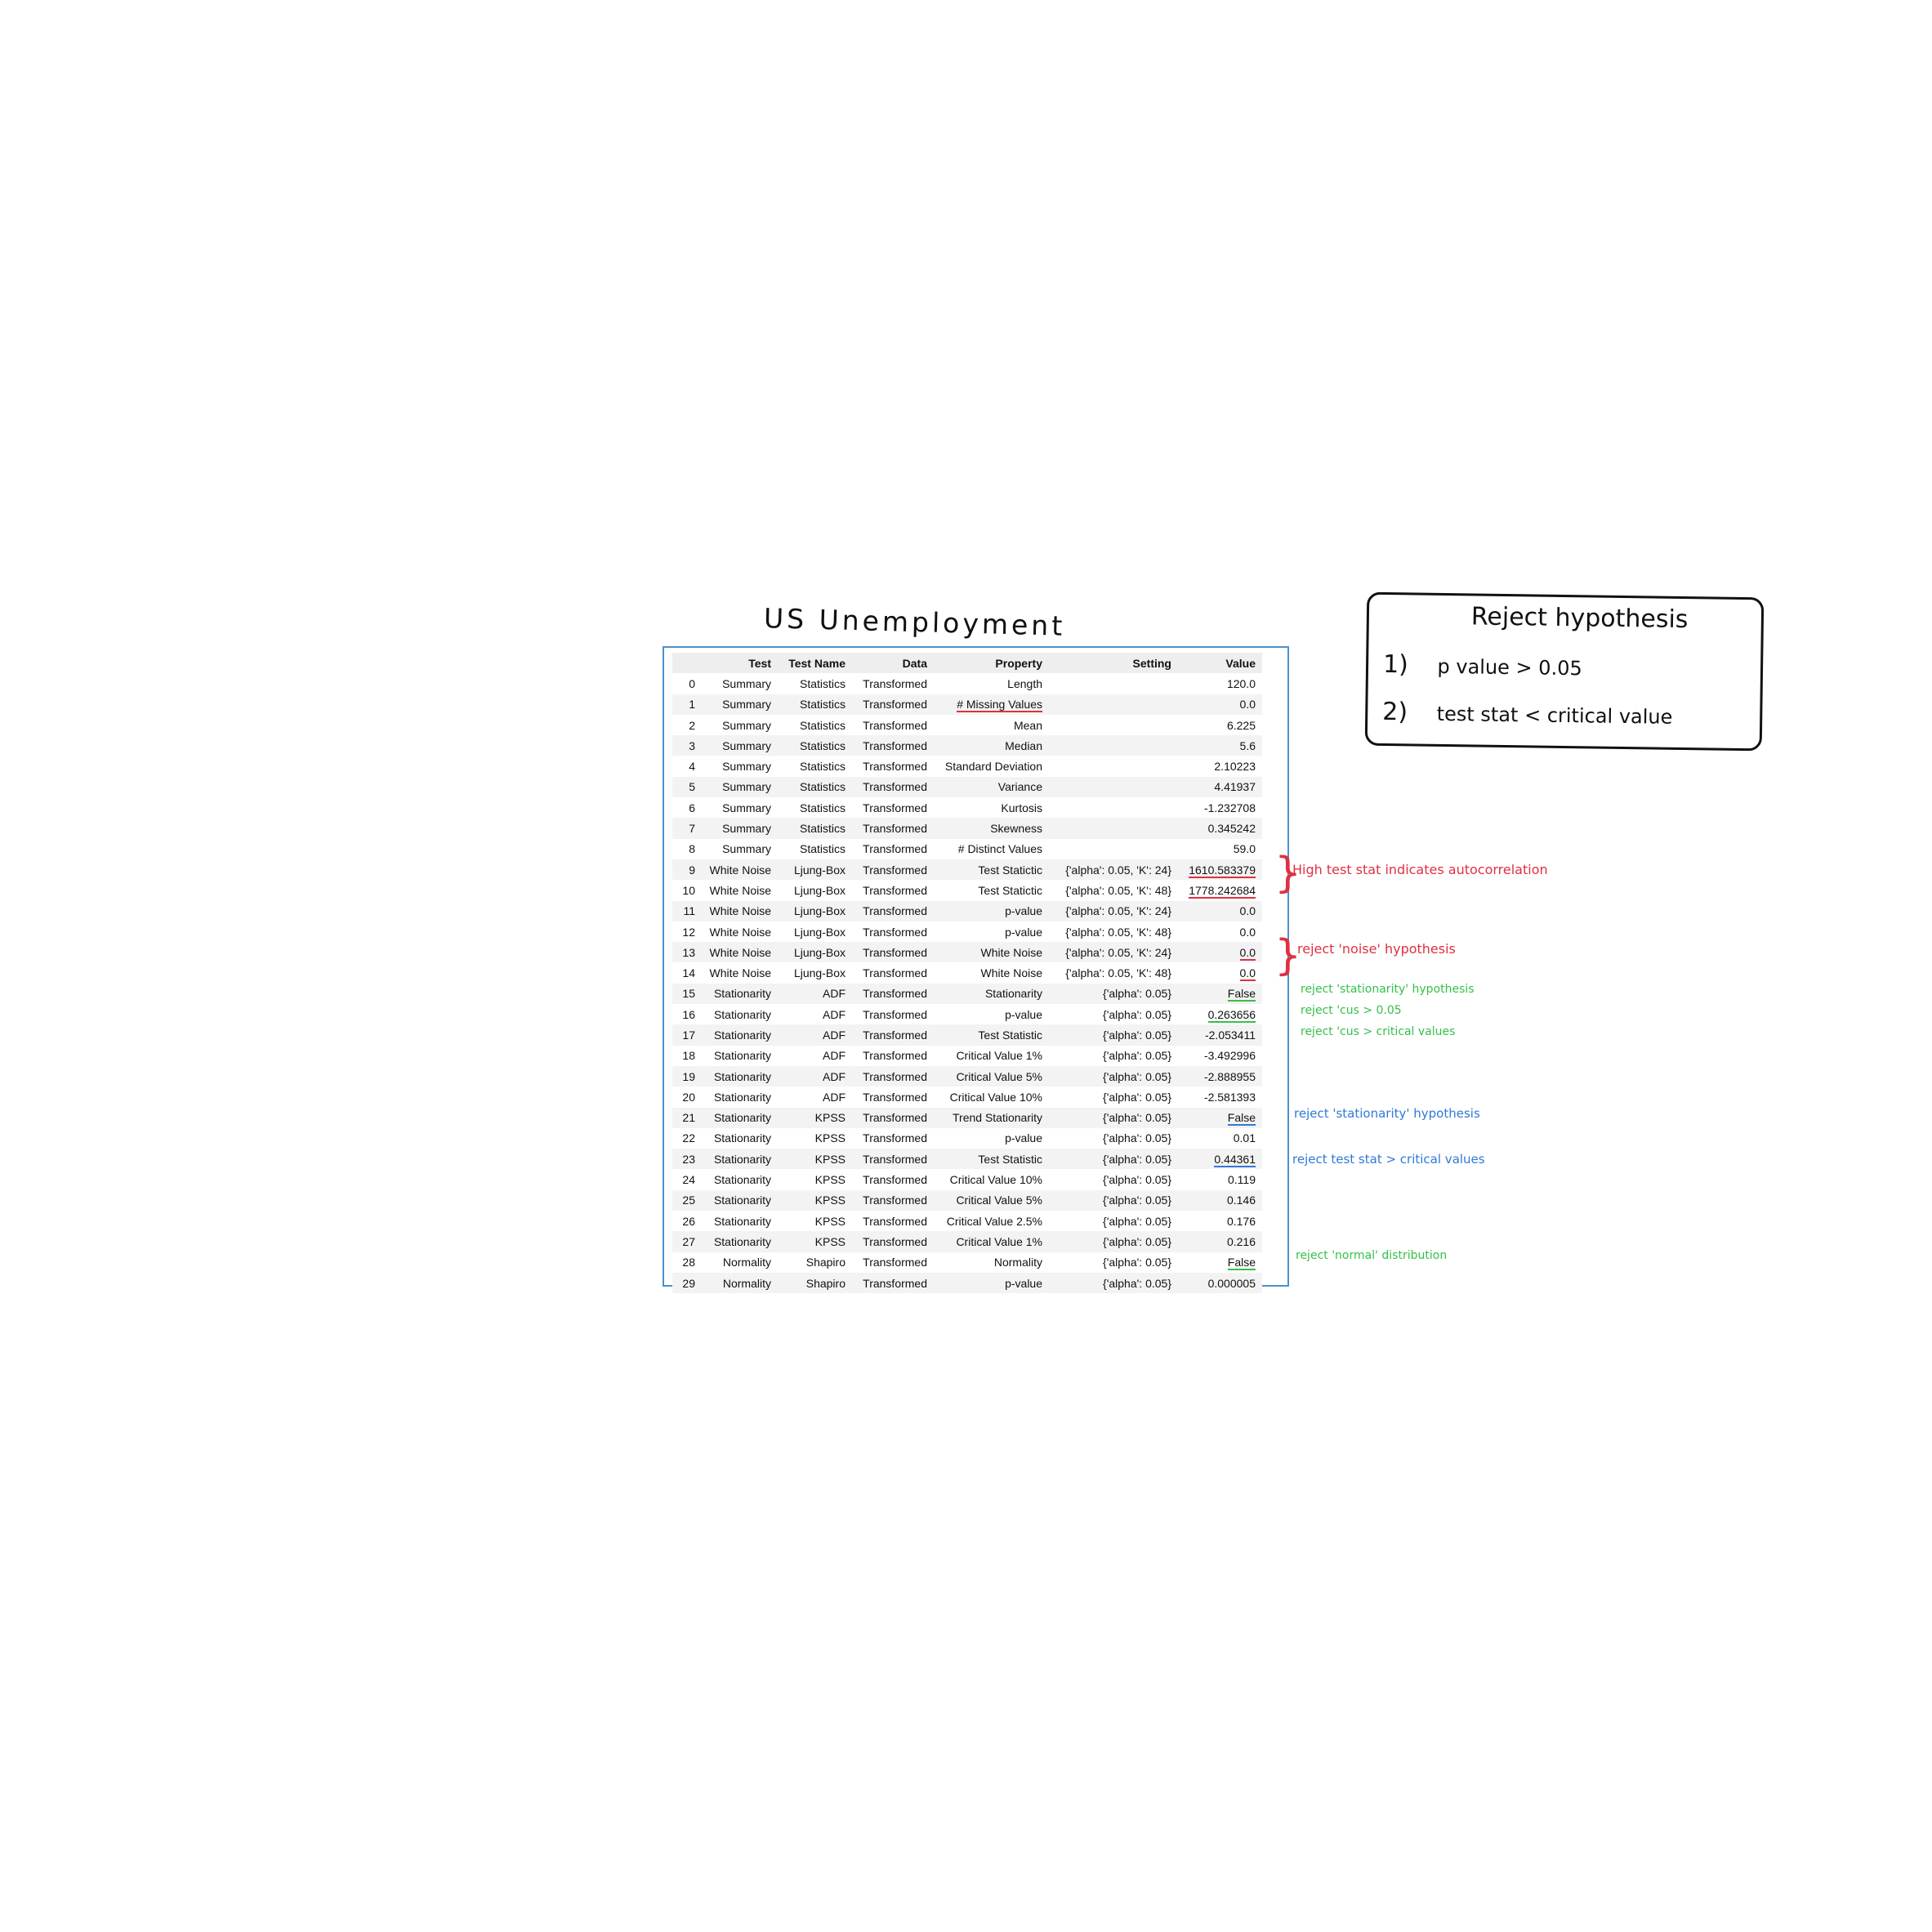  Describe the element at coordinates (742, 1014) in the screenshot. I see `cell-test-text: Stationarity` at that location.